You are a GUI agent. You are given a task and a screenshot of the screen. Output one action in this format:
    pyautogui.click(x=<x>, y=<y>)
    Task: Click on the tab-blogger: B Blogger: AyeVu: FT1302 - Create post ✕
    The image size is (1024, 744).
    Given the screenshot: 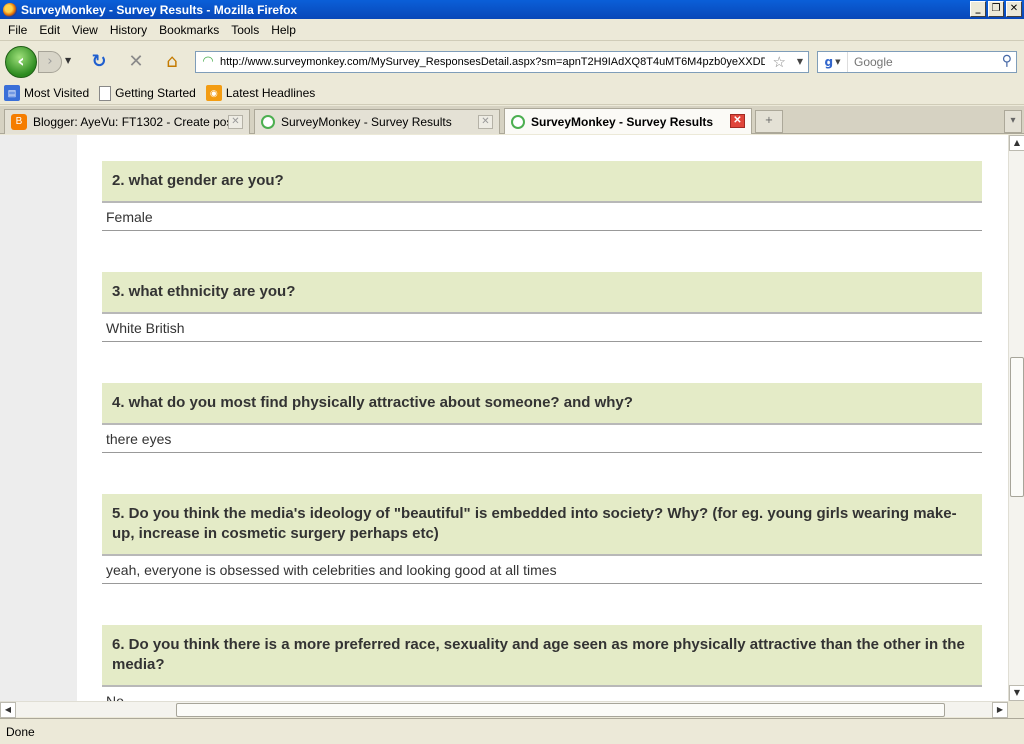 What is the action you would take?
    pyautogui.click(x=127, y=121)
    